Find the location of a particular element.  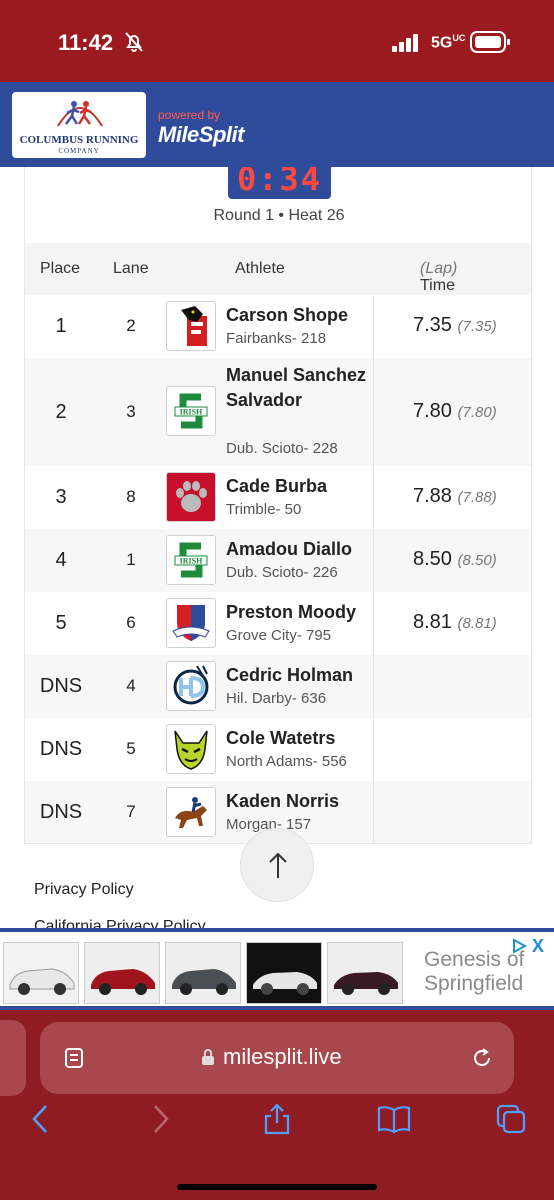

powered-by-label: powered by is located at coordinates (189, 115).